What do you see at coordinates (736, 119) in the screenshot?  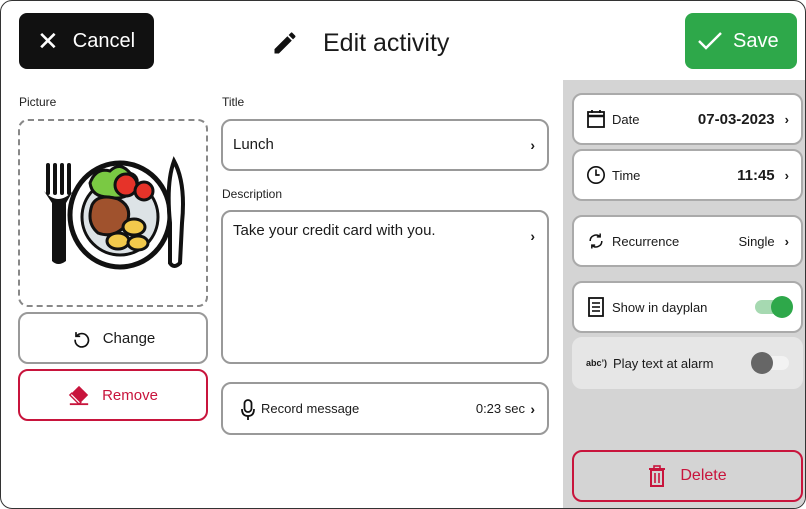 I see `date-value: 07-03-2023` at bounding box center [736, 119].